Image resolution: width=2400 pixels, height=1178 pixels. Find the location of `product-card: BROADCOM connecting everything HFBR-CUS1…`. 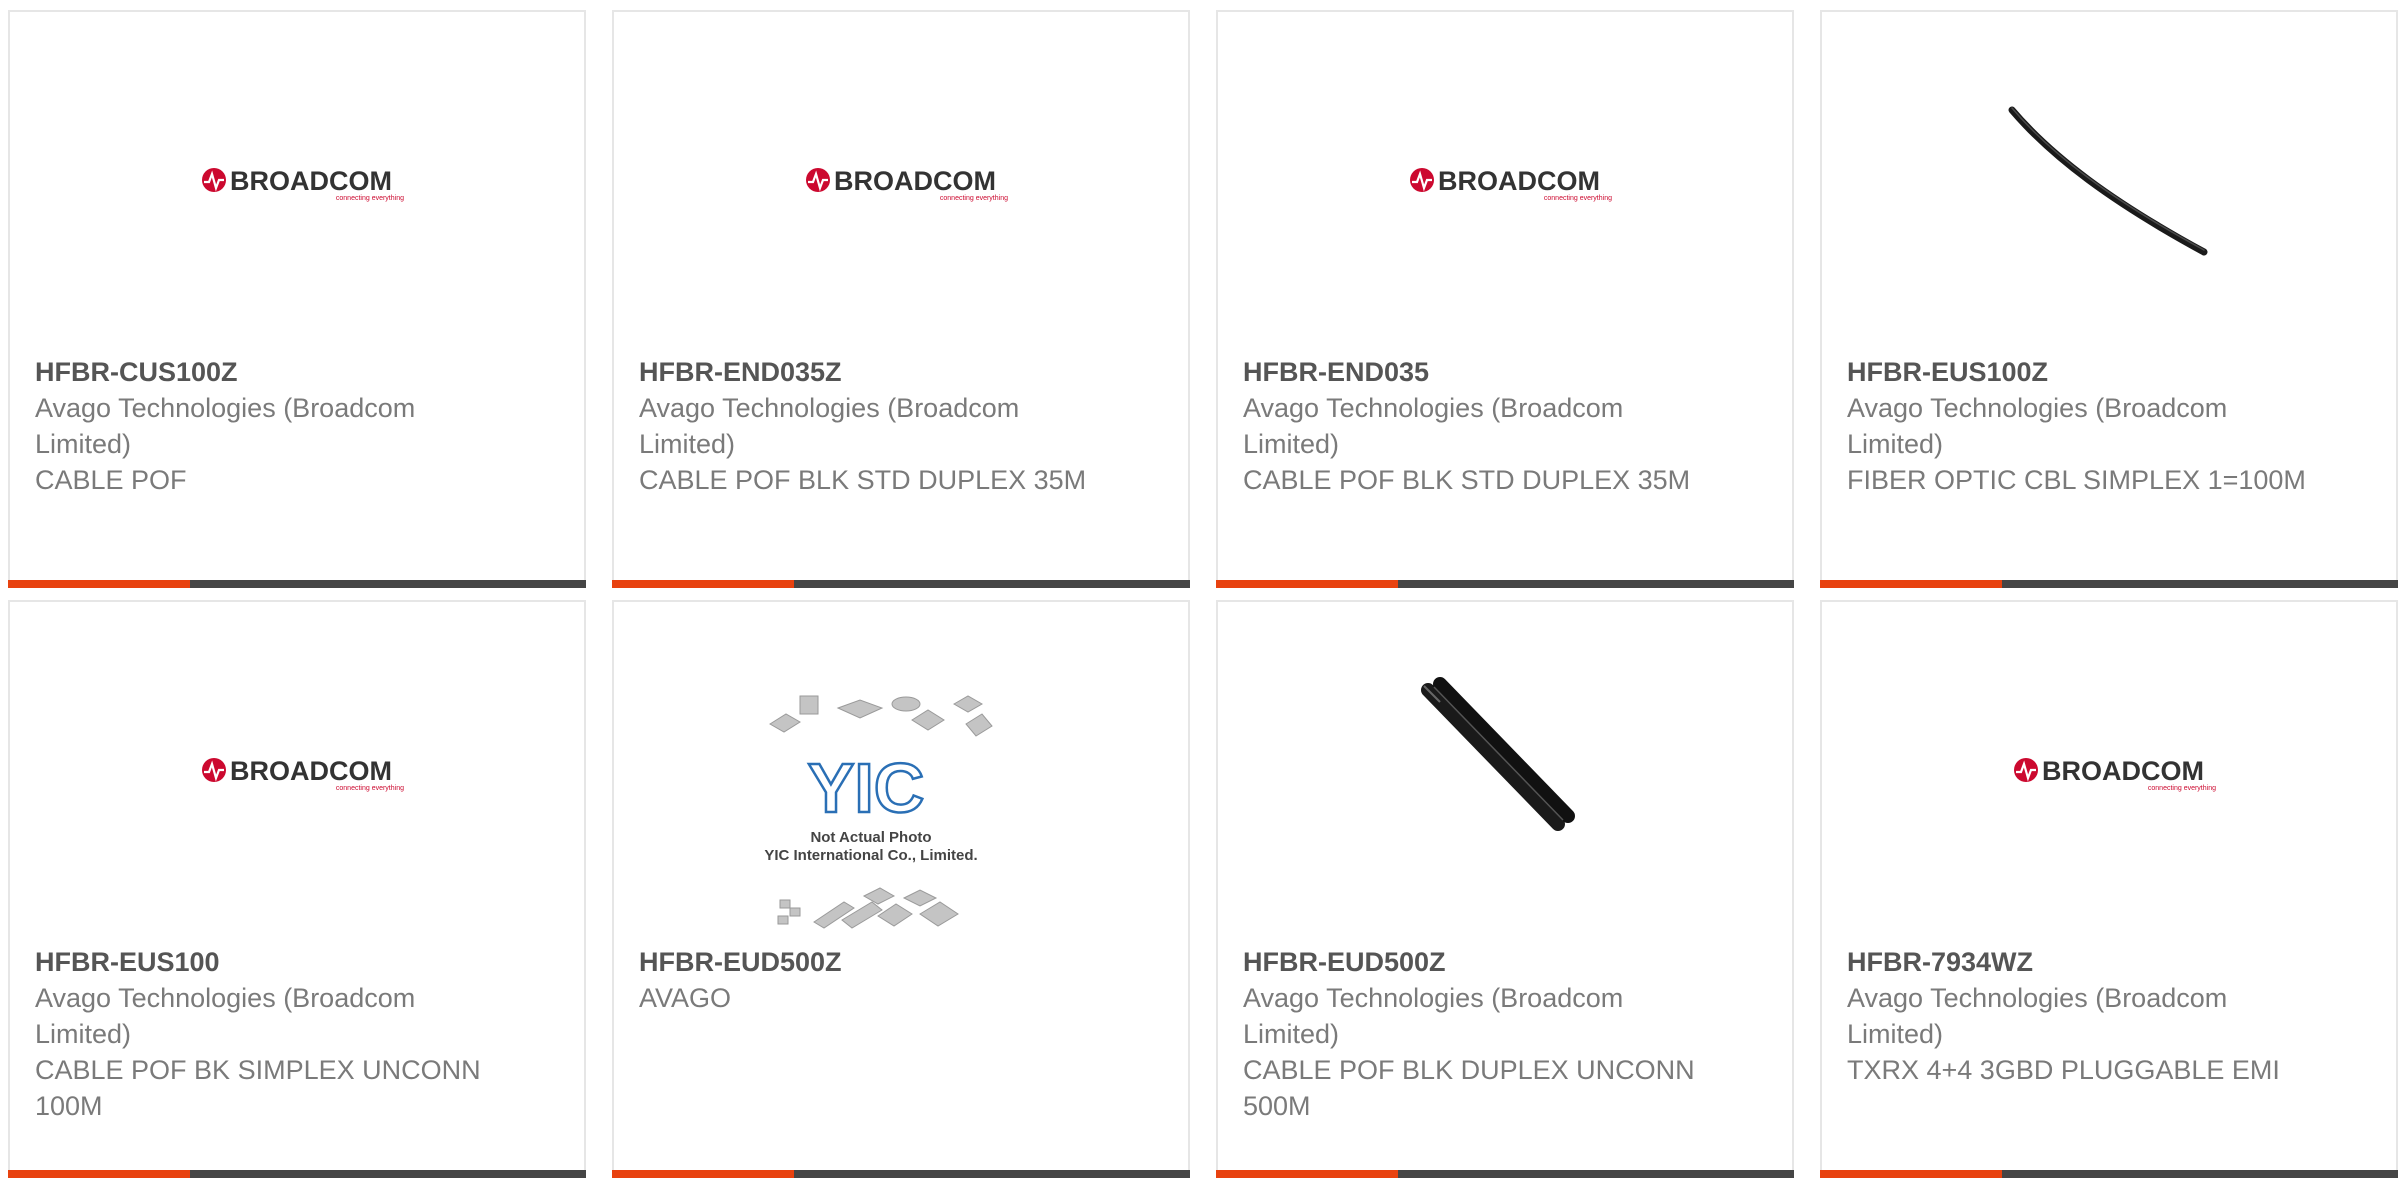

product-card: BROADCOM connecting everything HFBR-CUS1… is located at coordinates (297, 299).